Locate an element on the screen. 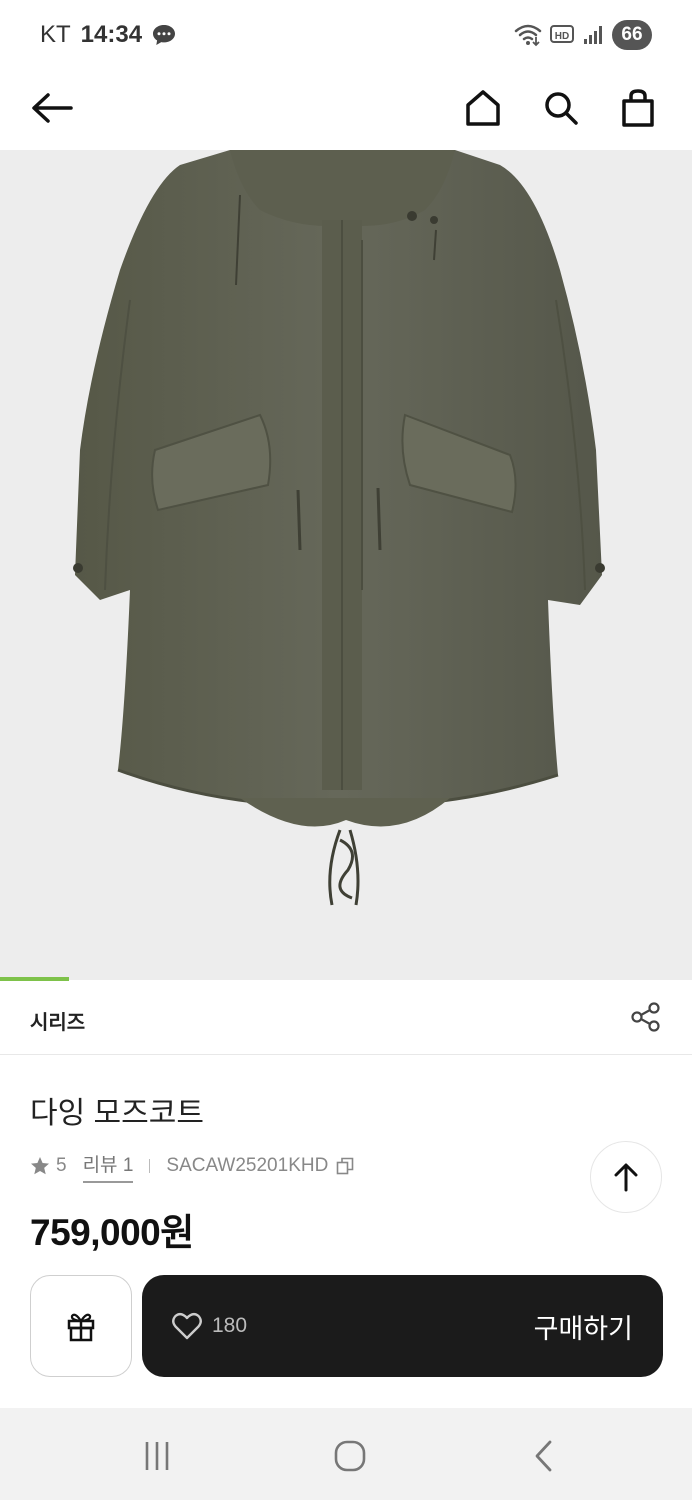  arrow-up-icon is located at coordinates (626, 1177).